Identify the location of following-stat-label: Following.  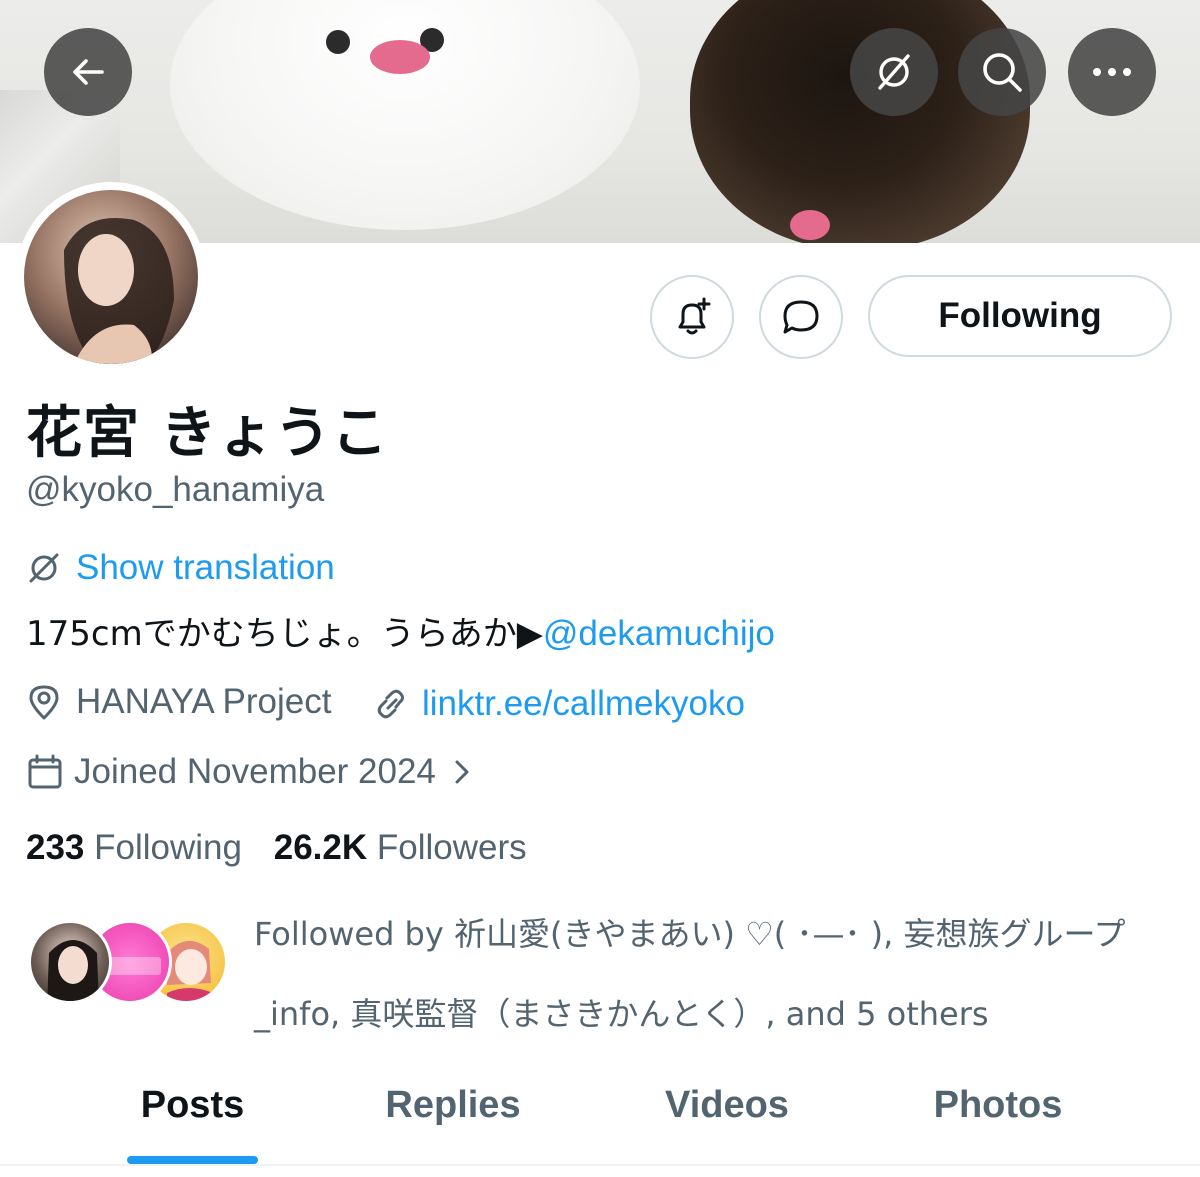
(168, 847).